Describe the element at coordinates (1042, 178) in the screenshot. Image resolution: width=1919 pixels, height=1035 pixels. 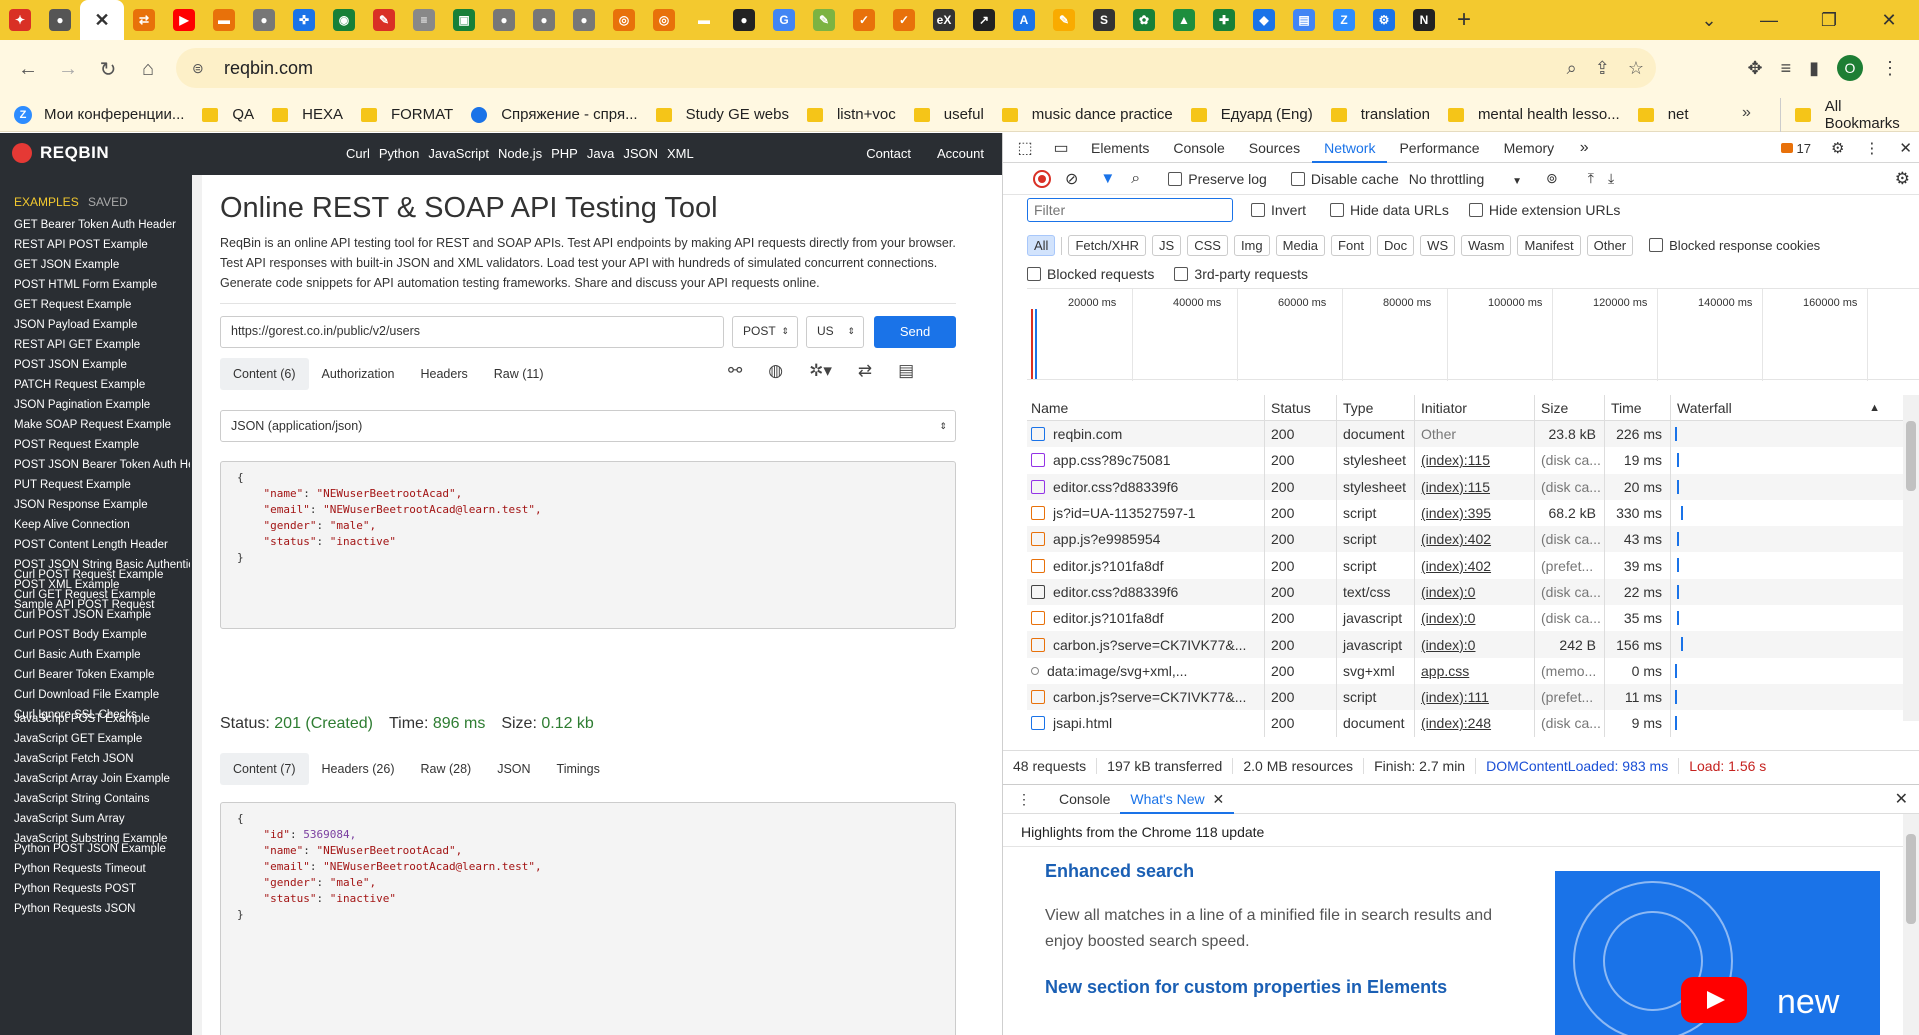
I see `record-icon` at that location.